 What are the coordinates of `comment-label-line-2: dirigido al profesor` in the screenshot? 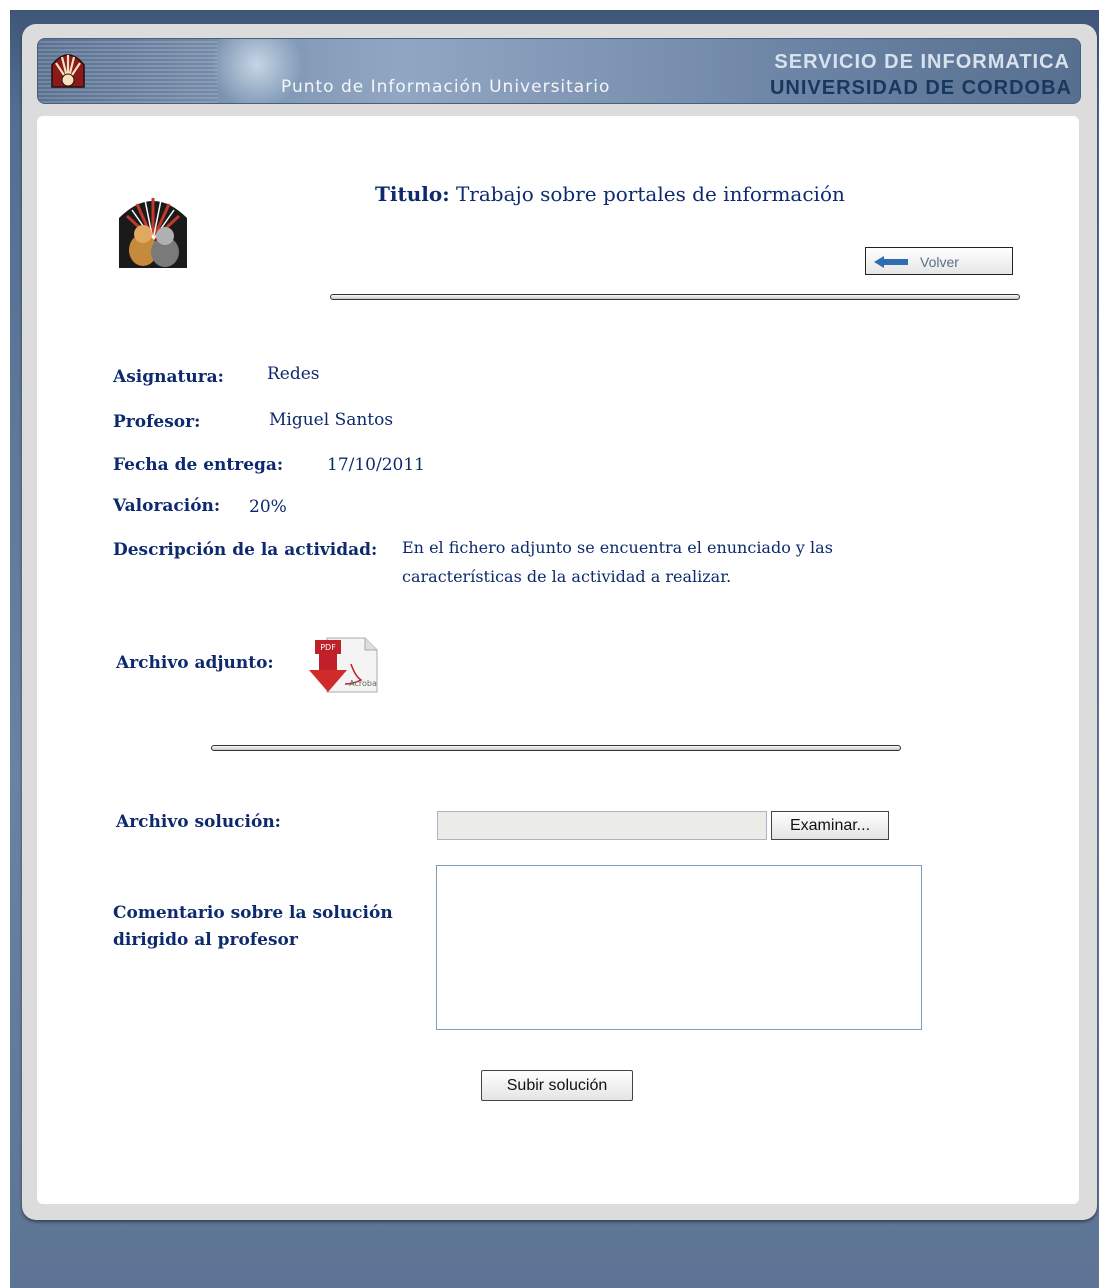 It's located at (205, 940).